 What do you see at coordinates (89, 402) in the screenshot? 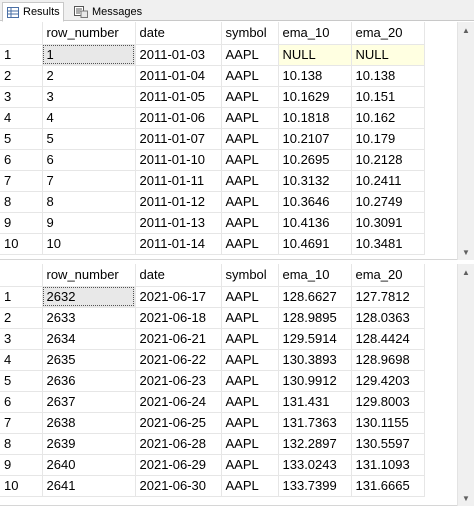
I see `cell-row-number: 2637` at bounding box center [89, 402].